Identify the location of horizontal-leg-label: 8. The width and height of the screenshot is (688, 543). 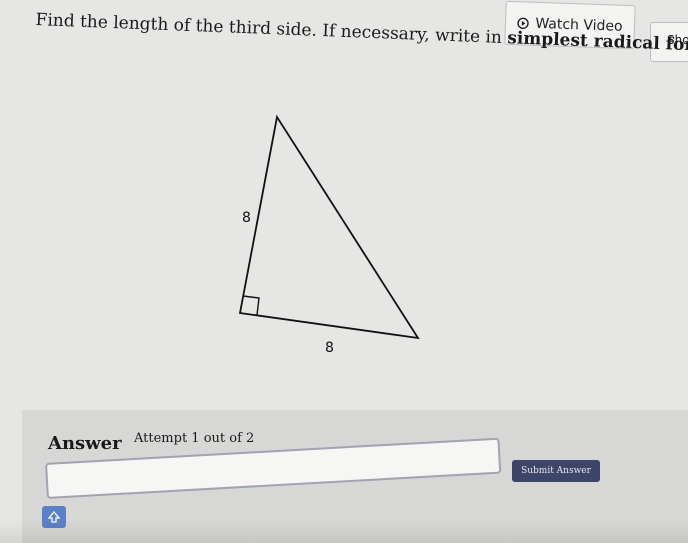
(329, 348).